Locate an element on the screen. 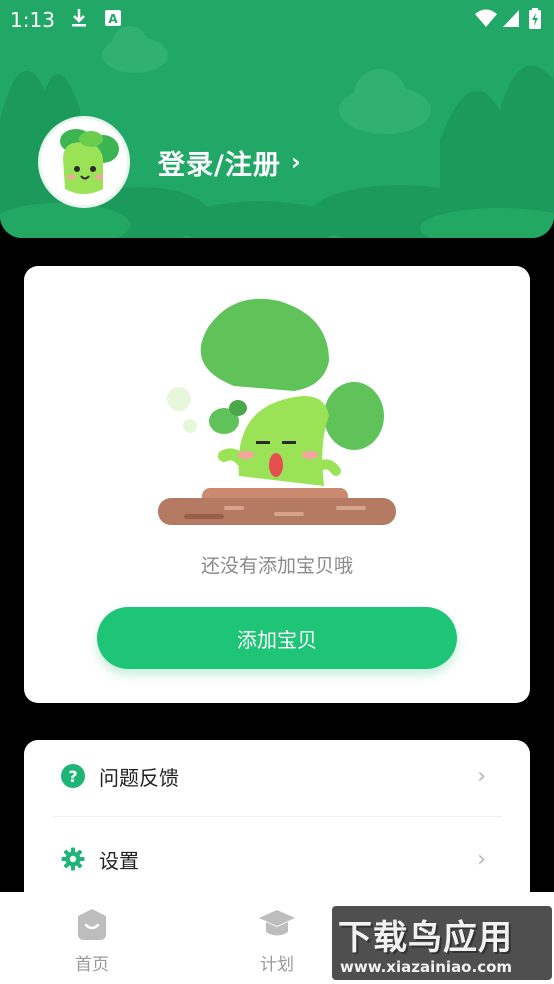 This screenshot has height=984, width=554. menu-item-feedback: ? 问题反馈 › is located at coordinates (277, 776).